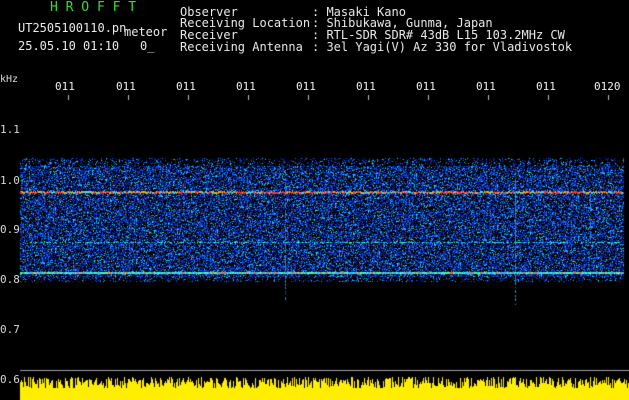 Image resolution: width=629 pixels, height=400 pixels. I want to click on antenna-value: : 3el Yagi(V) Az 330 for Vladivostok, so click(442, 47).